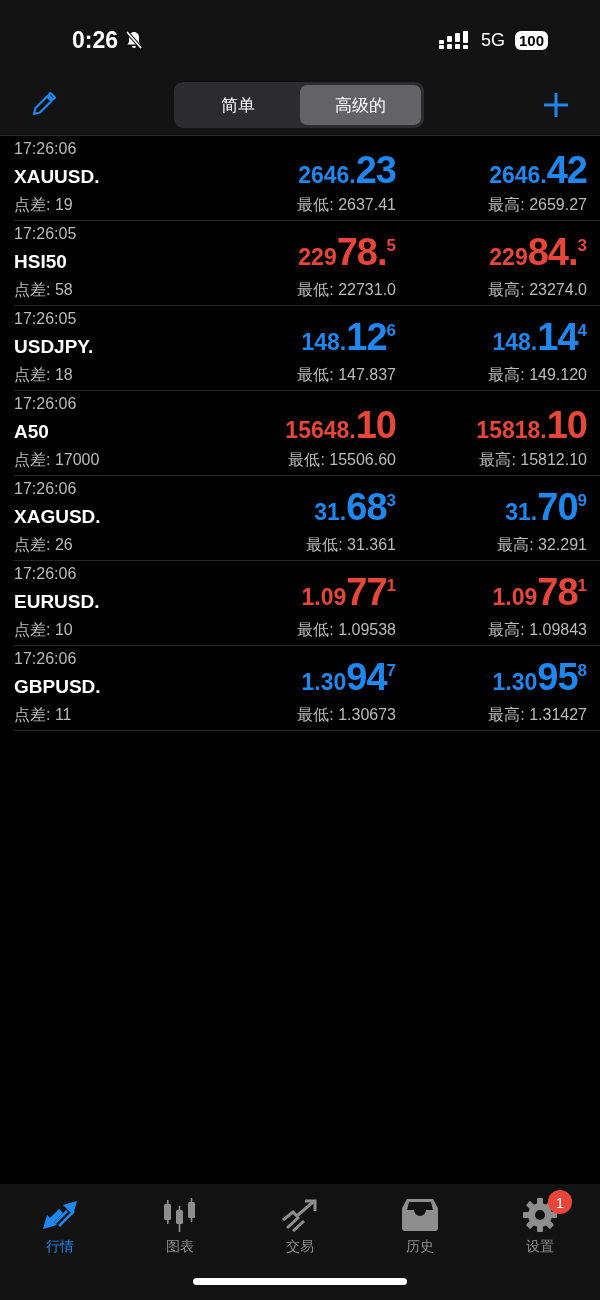  Describe the element at coordinates (43, 715) in the screenshot. I see `spread-label: 点差: 11` at that location.